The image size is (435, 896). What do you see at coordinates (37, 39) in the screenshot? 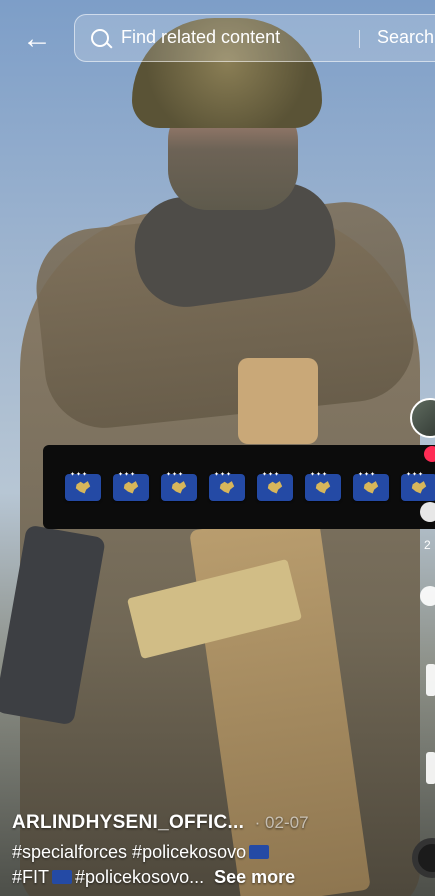
I see `back-arrow-icon: ←` at bounding box center [37, 39].